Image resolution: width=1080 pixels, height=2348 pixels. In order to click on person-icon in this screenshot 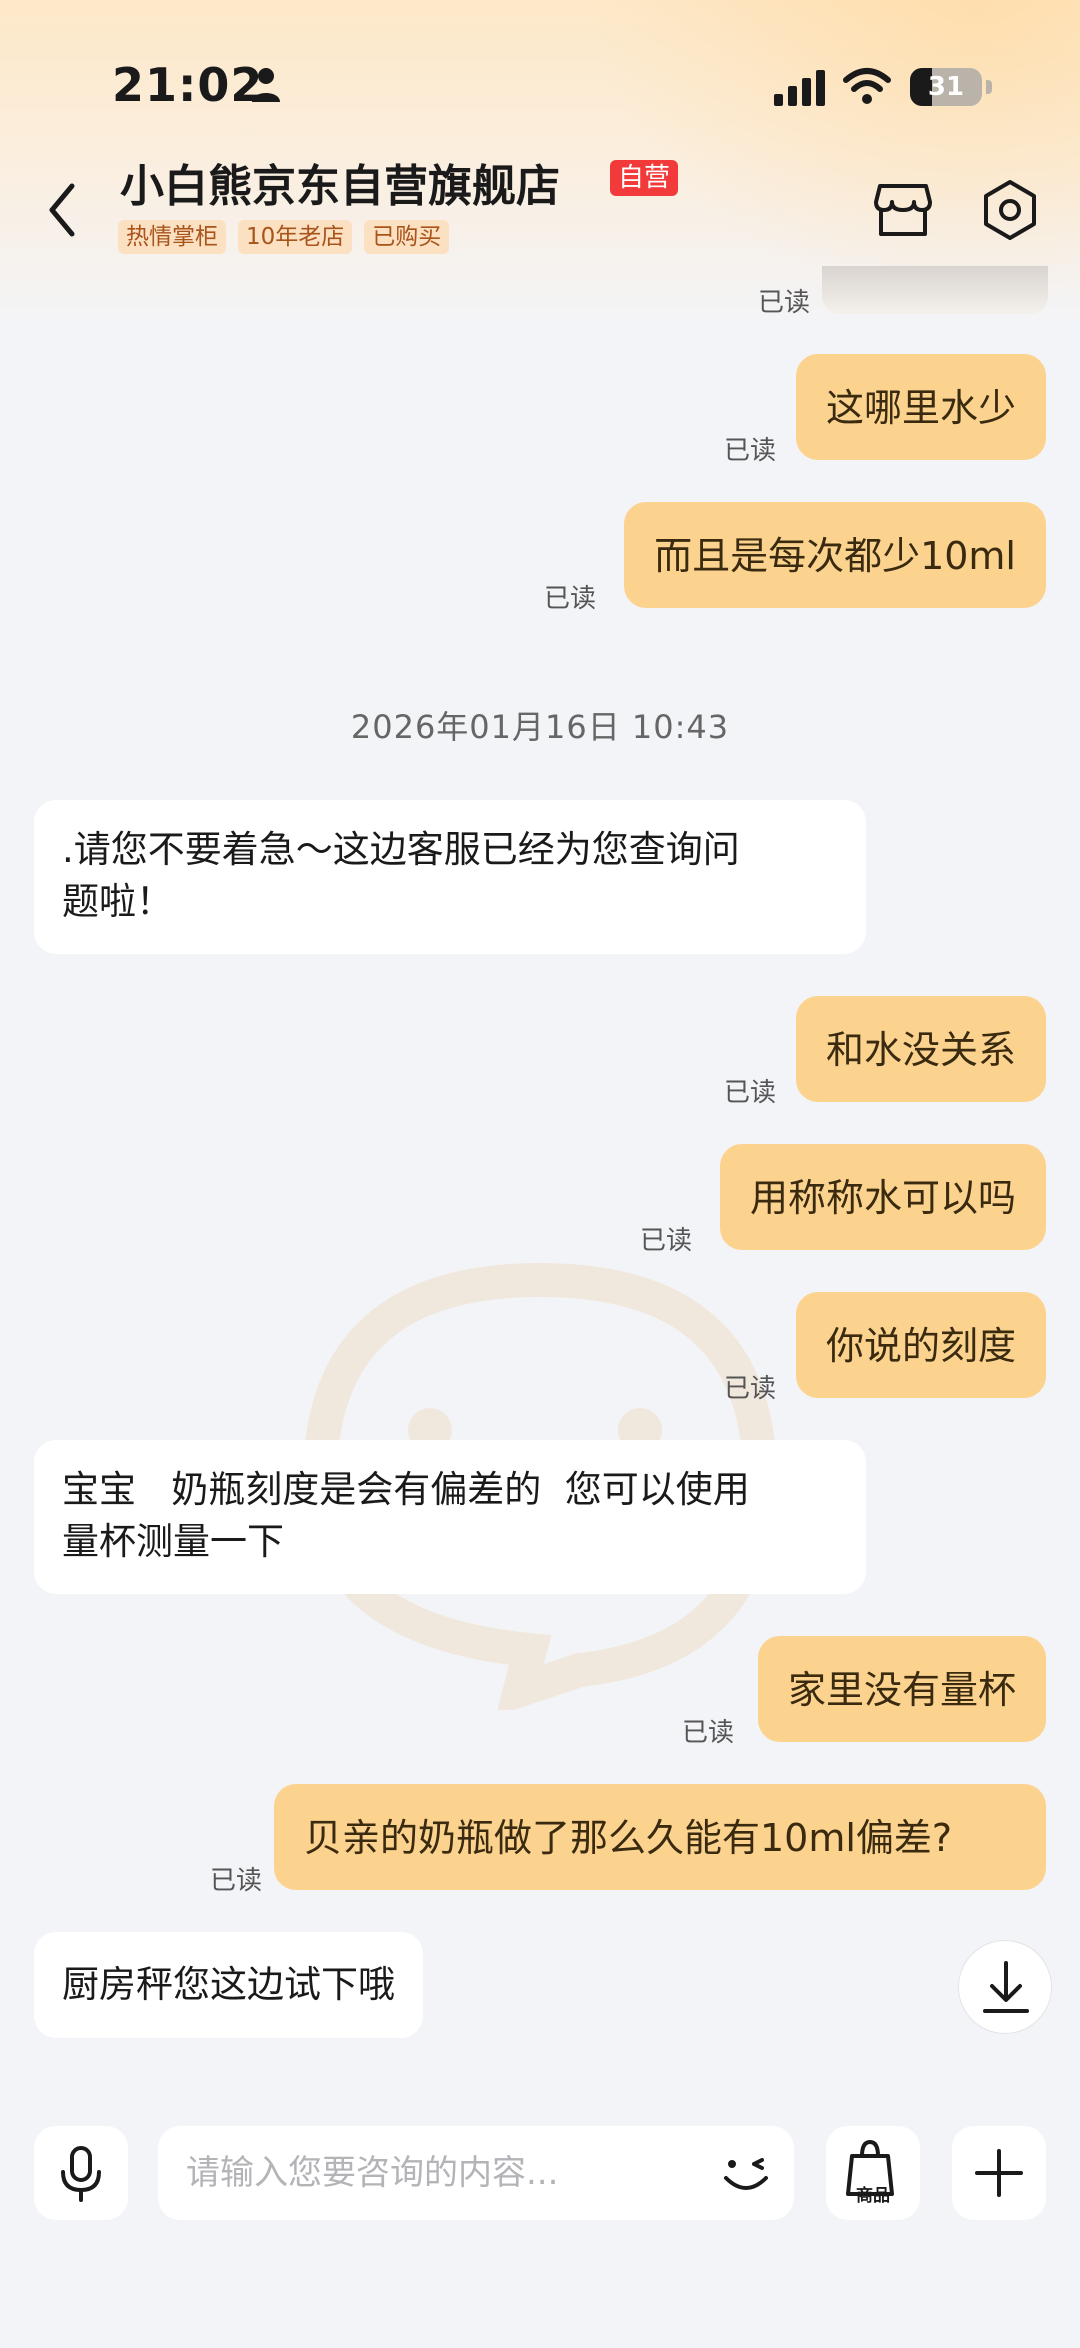, I will do `click(266, 85)`.